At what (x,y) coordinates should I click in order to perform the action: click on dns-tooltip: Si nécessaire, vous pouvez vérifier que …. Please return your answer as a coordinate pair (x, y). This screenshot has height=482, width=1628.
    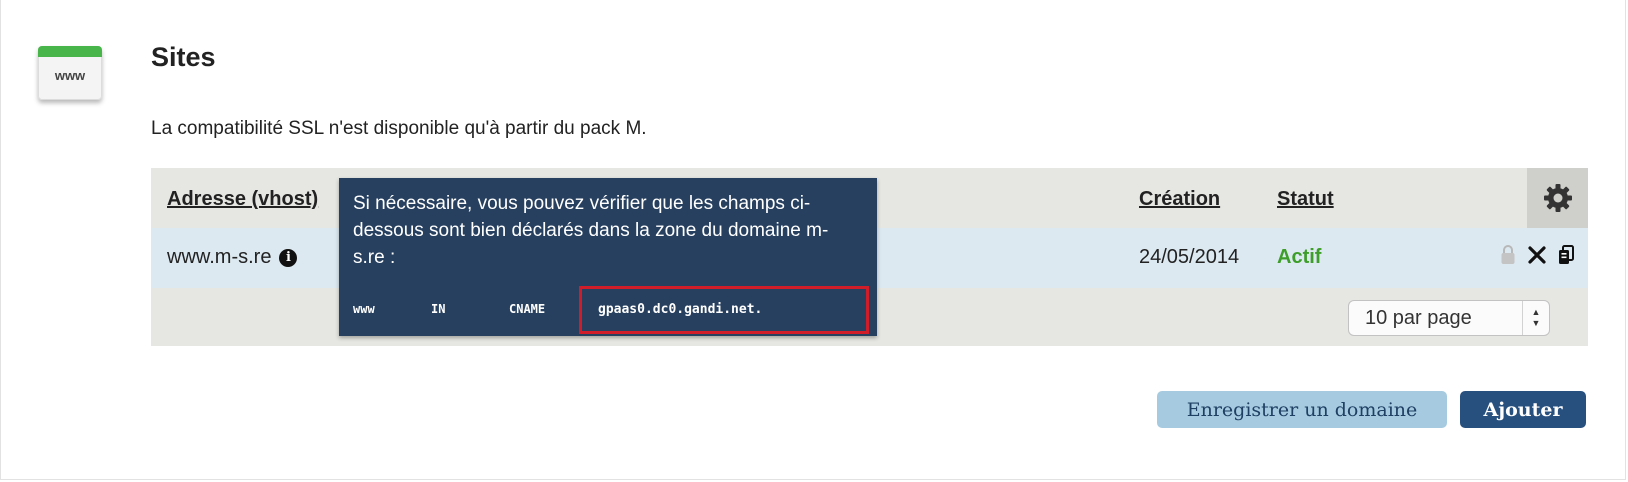
    Looking at the image, I should click on (608, 257).